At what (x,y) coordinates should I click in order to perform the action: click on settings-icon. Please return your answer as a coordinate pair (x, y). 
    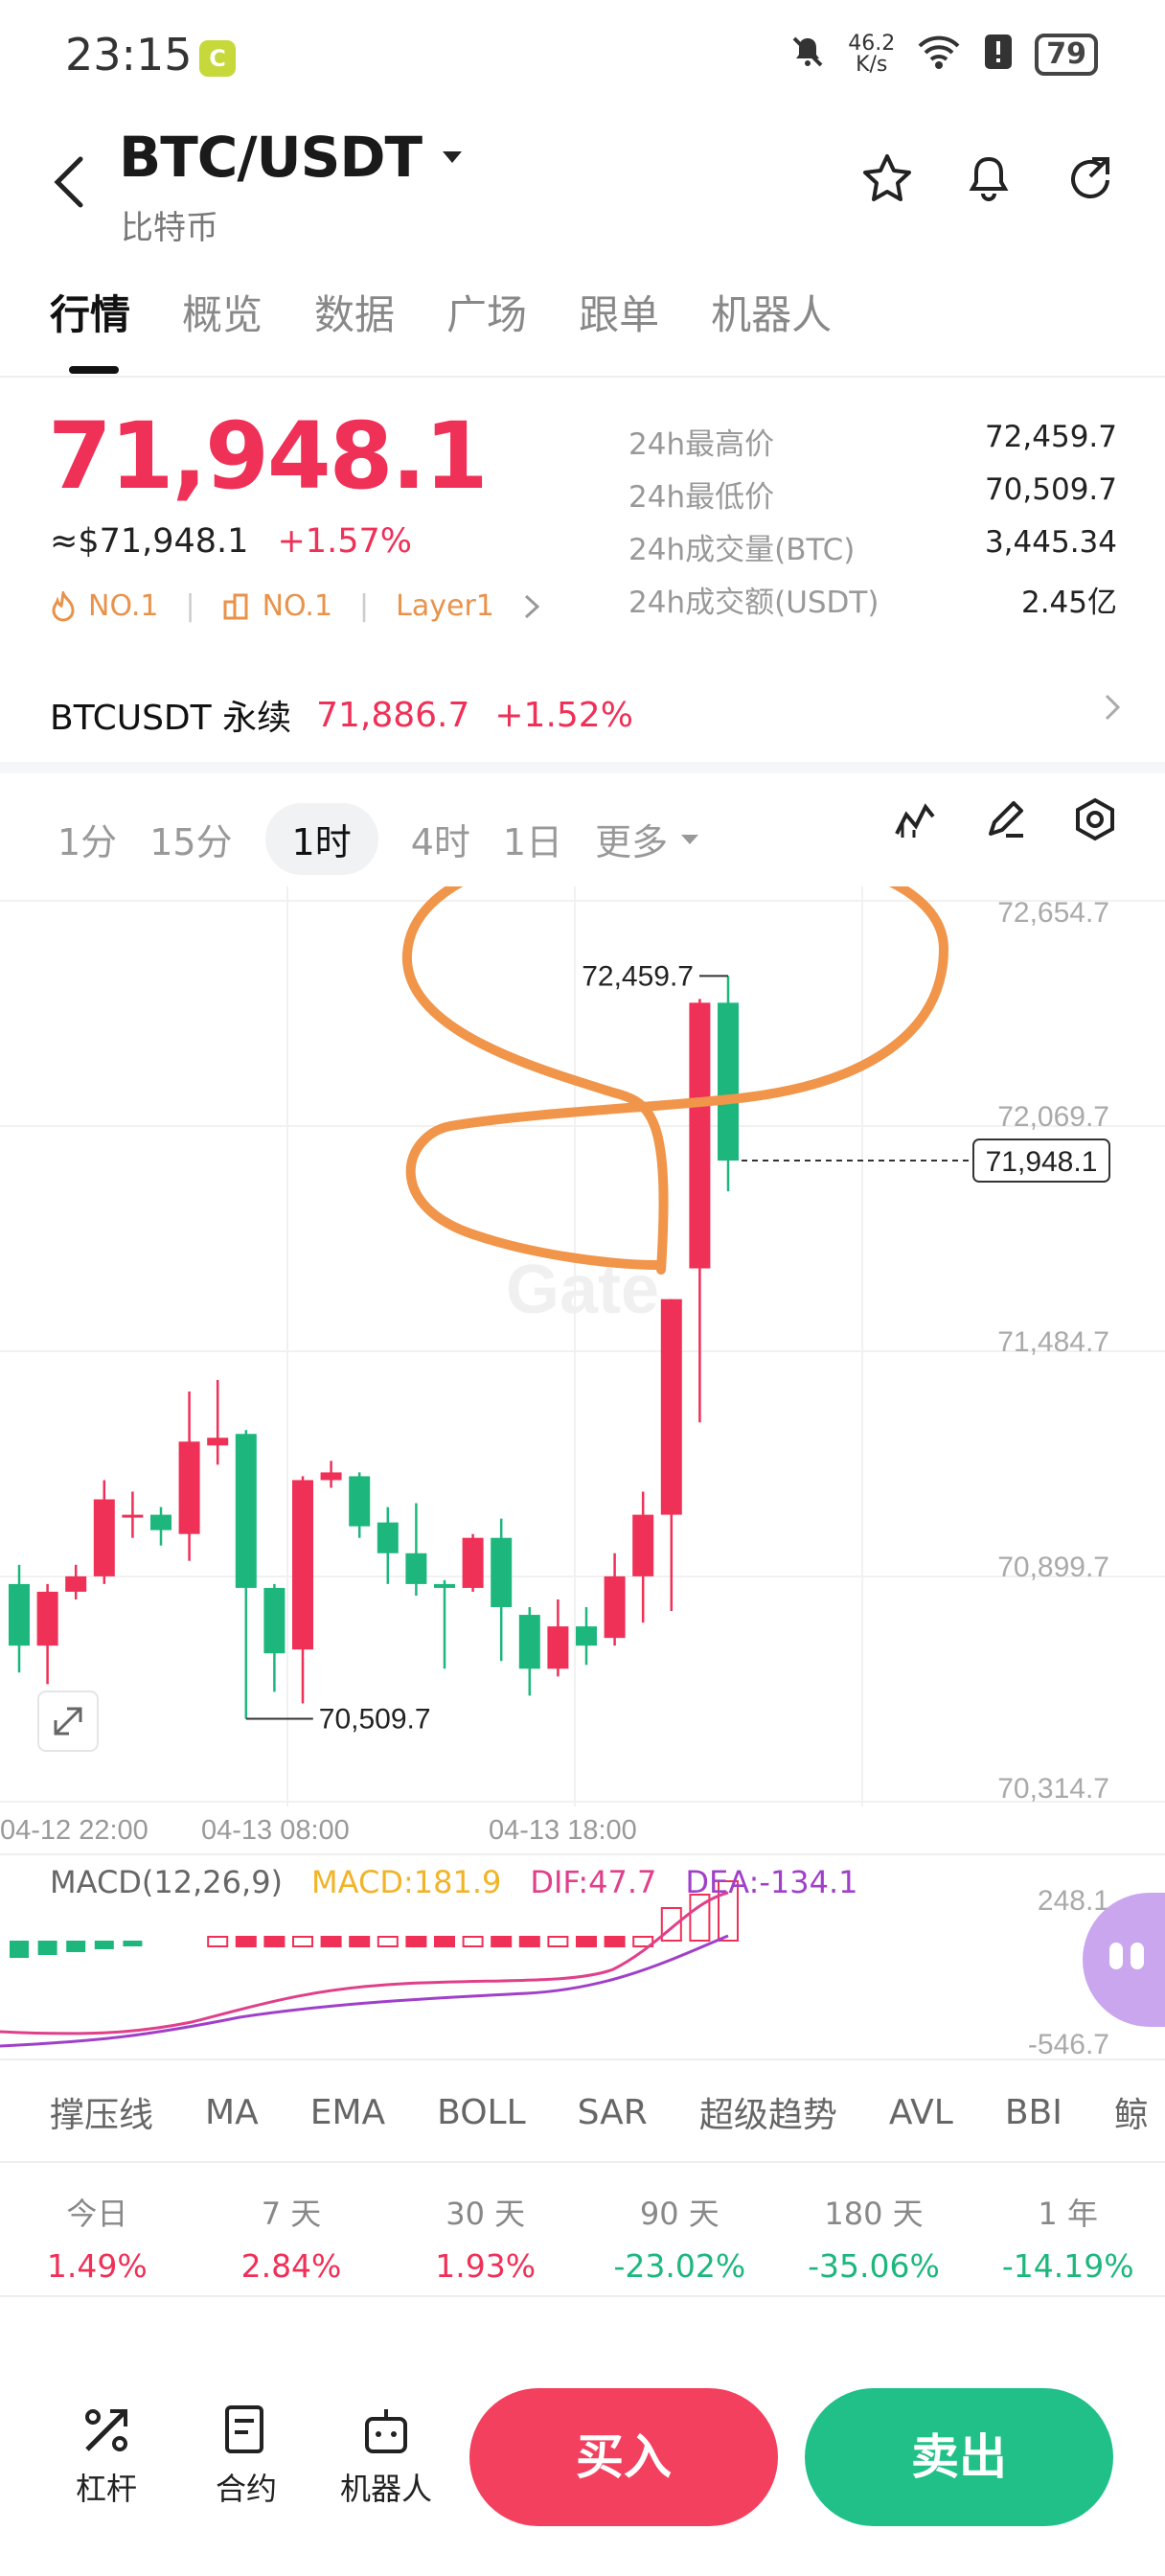
    Looking at the image, I should click on (1095, 821).